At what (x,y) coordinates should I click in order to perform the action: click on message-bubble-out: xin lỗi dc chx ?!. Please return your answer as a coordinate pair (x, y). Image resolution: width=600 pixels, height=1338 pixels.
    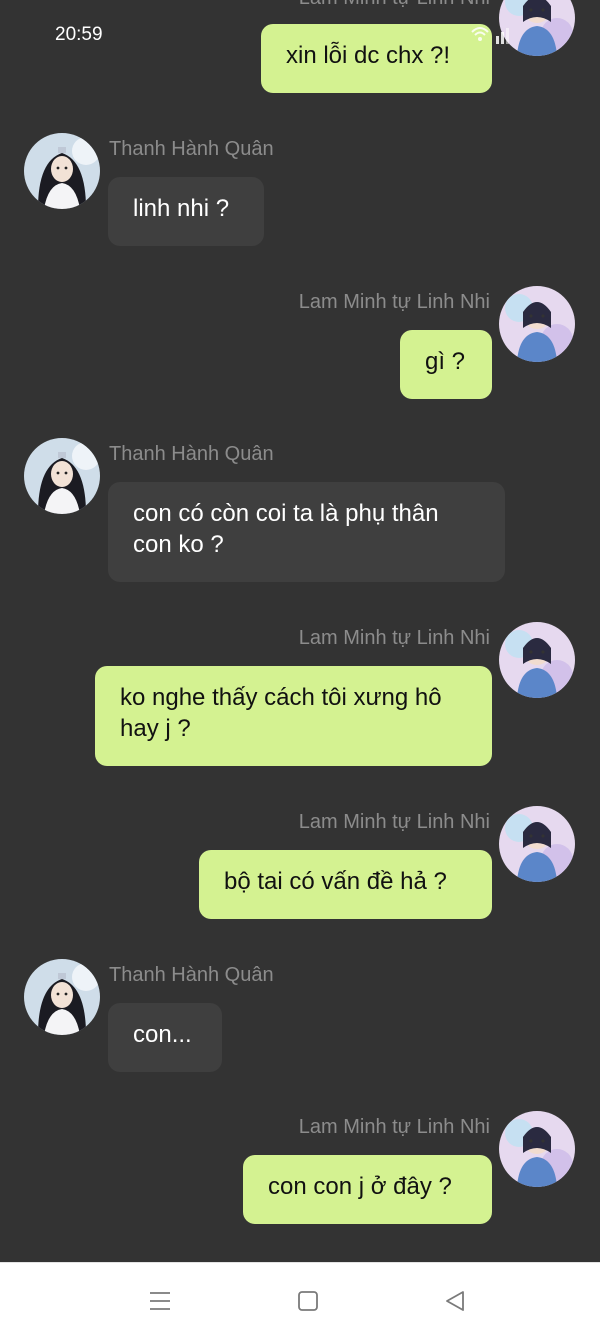
    Looking at the image, I should click on (376, 58).